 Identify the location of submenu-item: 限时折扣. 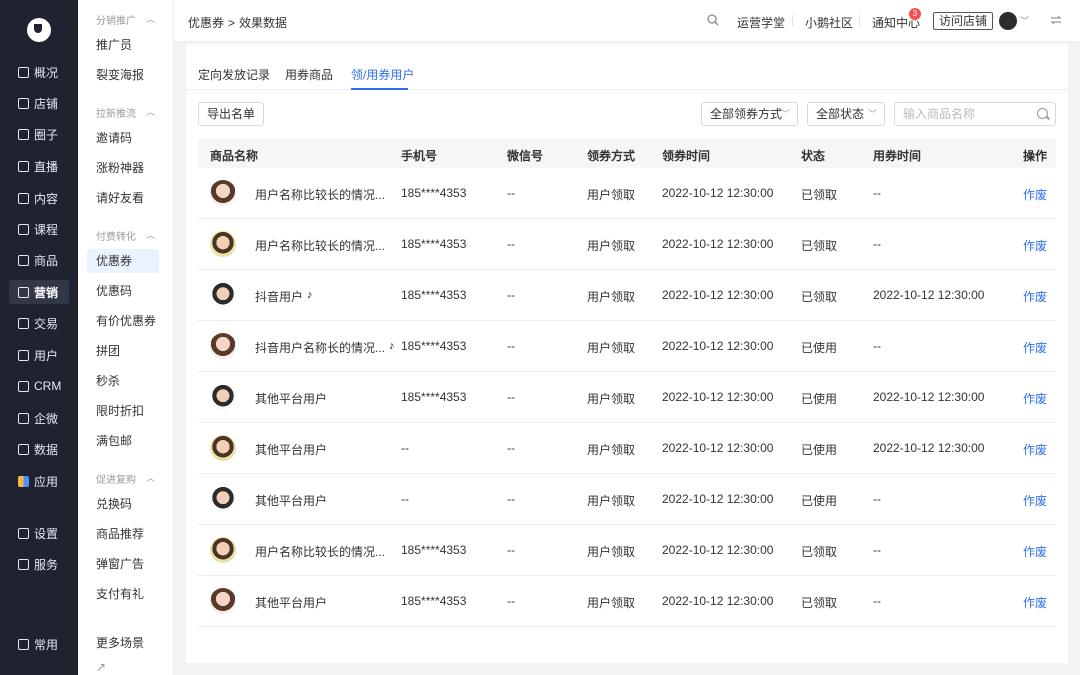
(123, 411).